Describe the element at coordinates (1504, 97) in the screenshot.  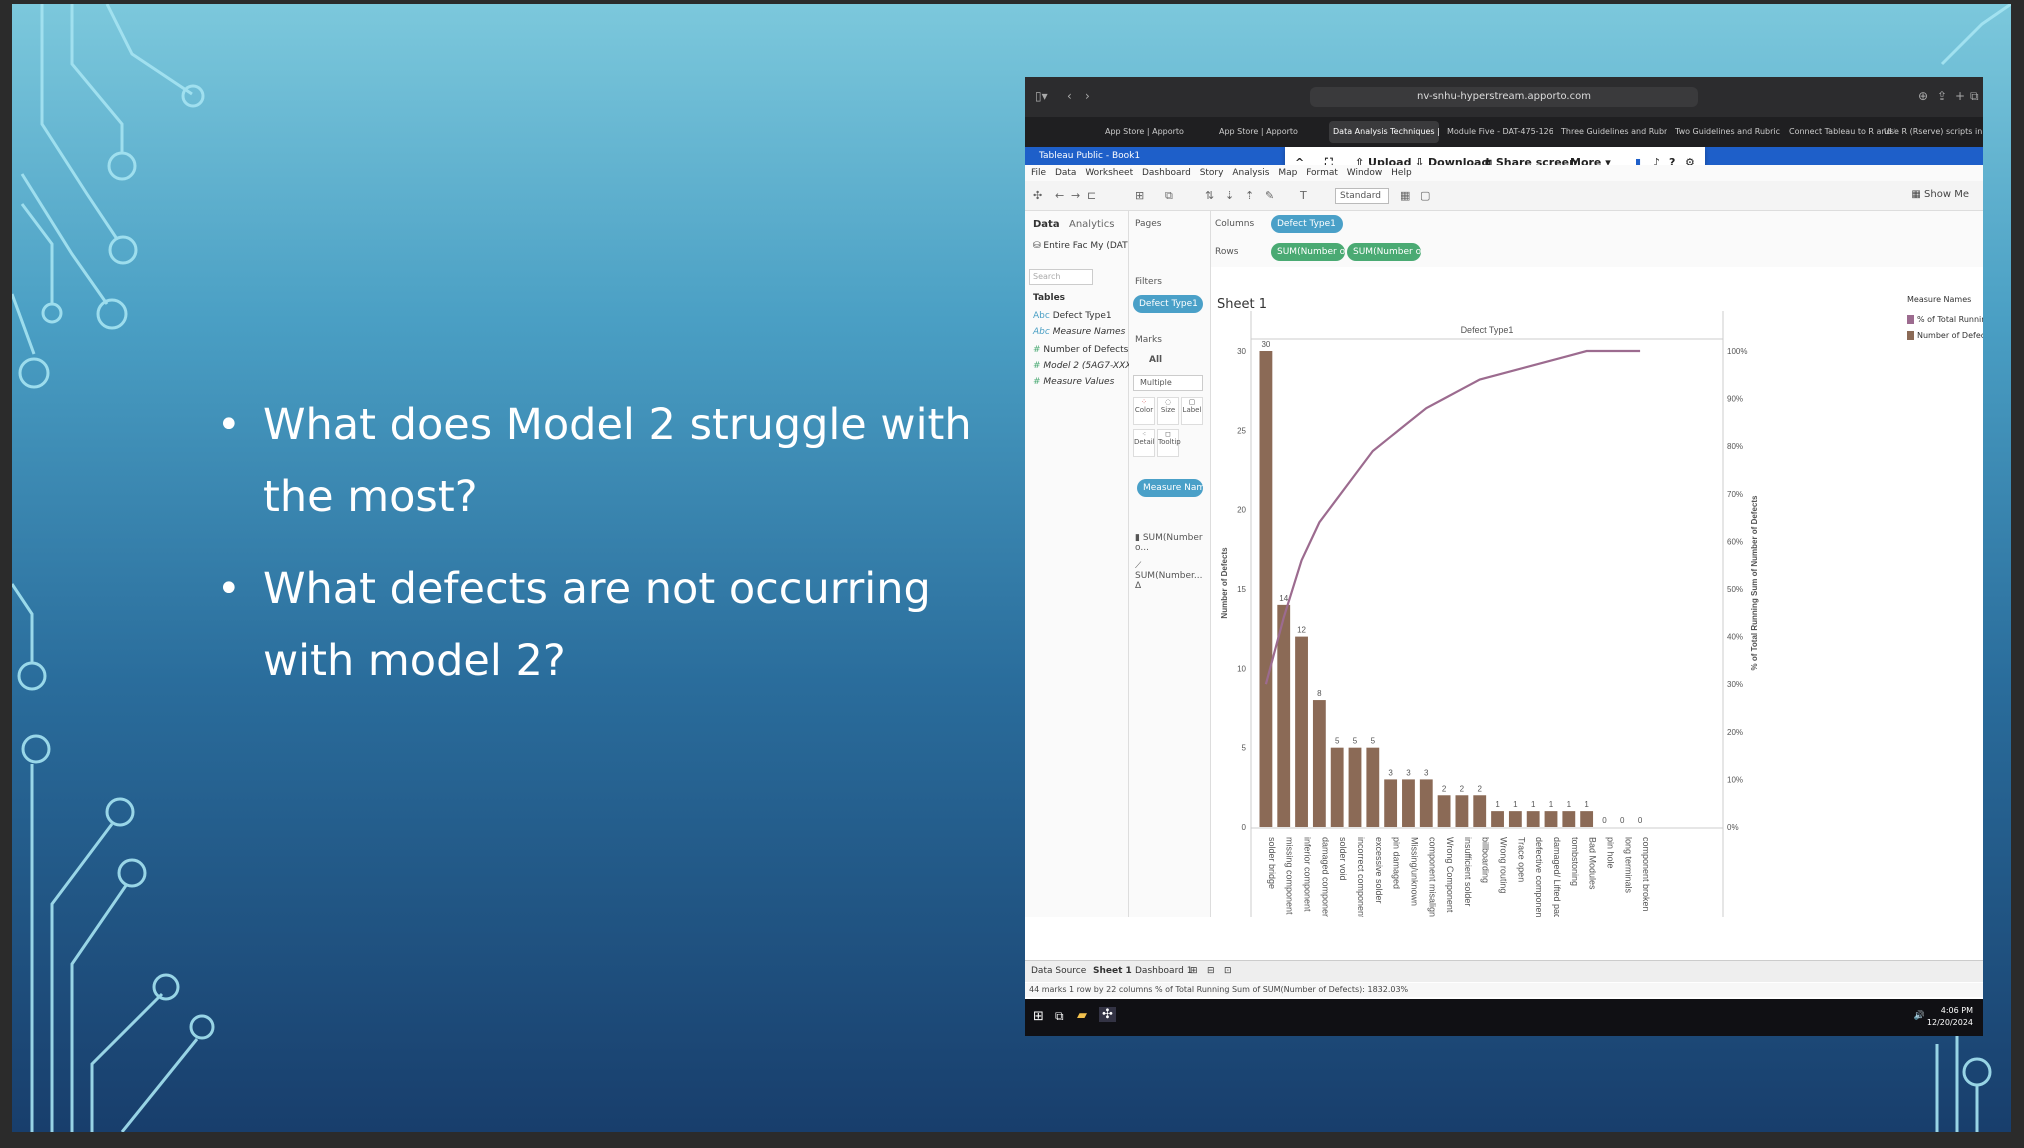
I see `url-bar: nv-snhu-hyperstream.apporto.com` at that location.